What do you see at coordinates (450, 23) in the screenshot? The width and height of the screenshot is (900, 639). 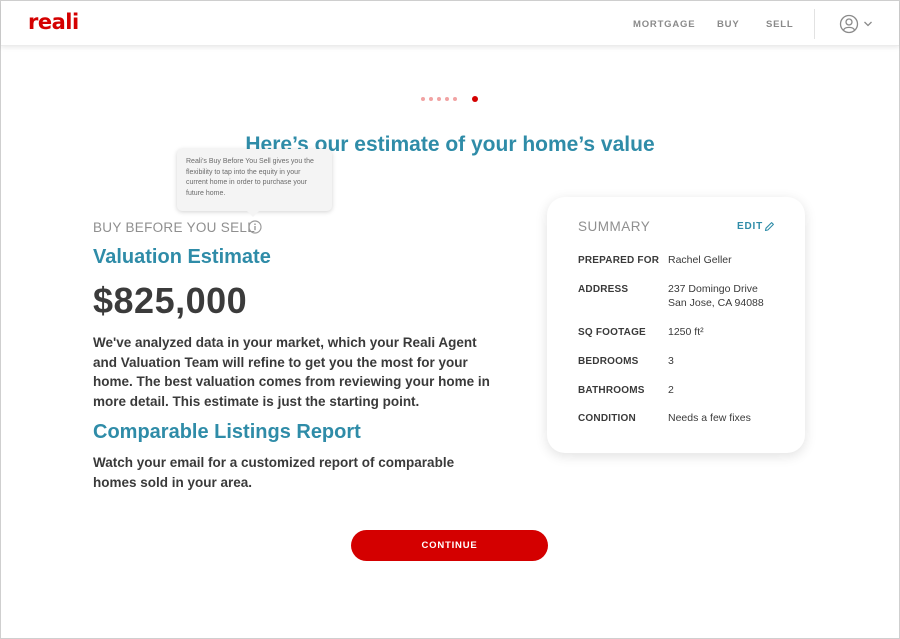 I see `top-header: reali MORTGAGE BUY SELL` at bounding box center [450, 23].